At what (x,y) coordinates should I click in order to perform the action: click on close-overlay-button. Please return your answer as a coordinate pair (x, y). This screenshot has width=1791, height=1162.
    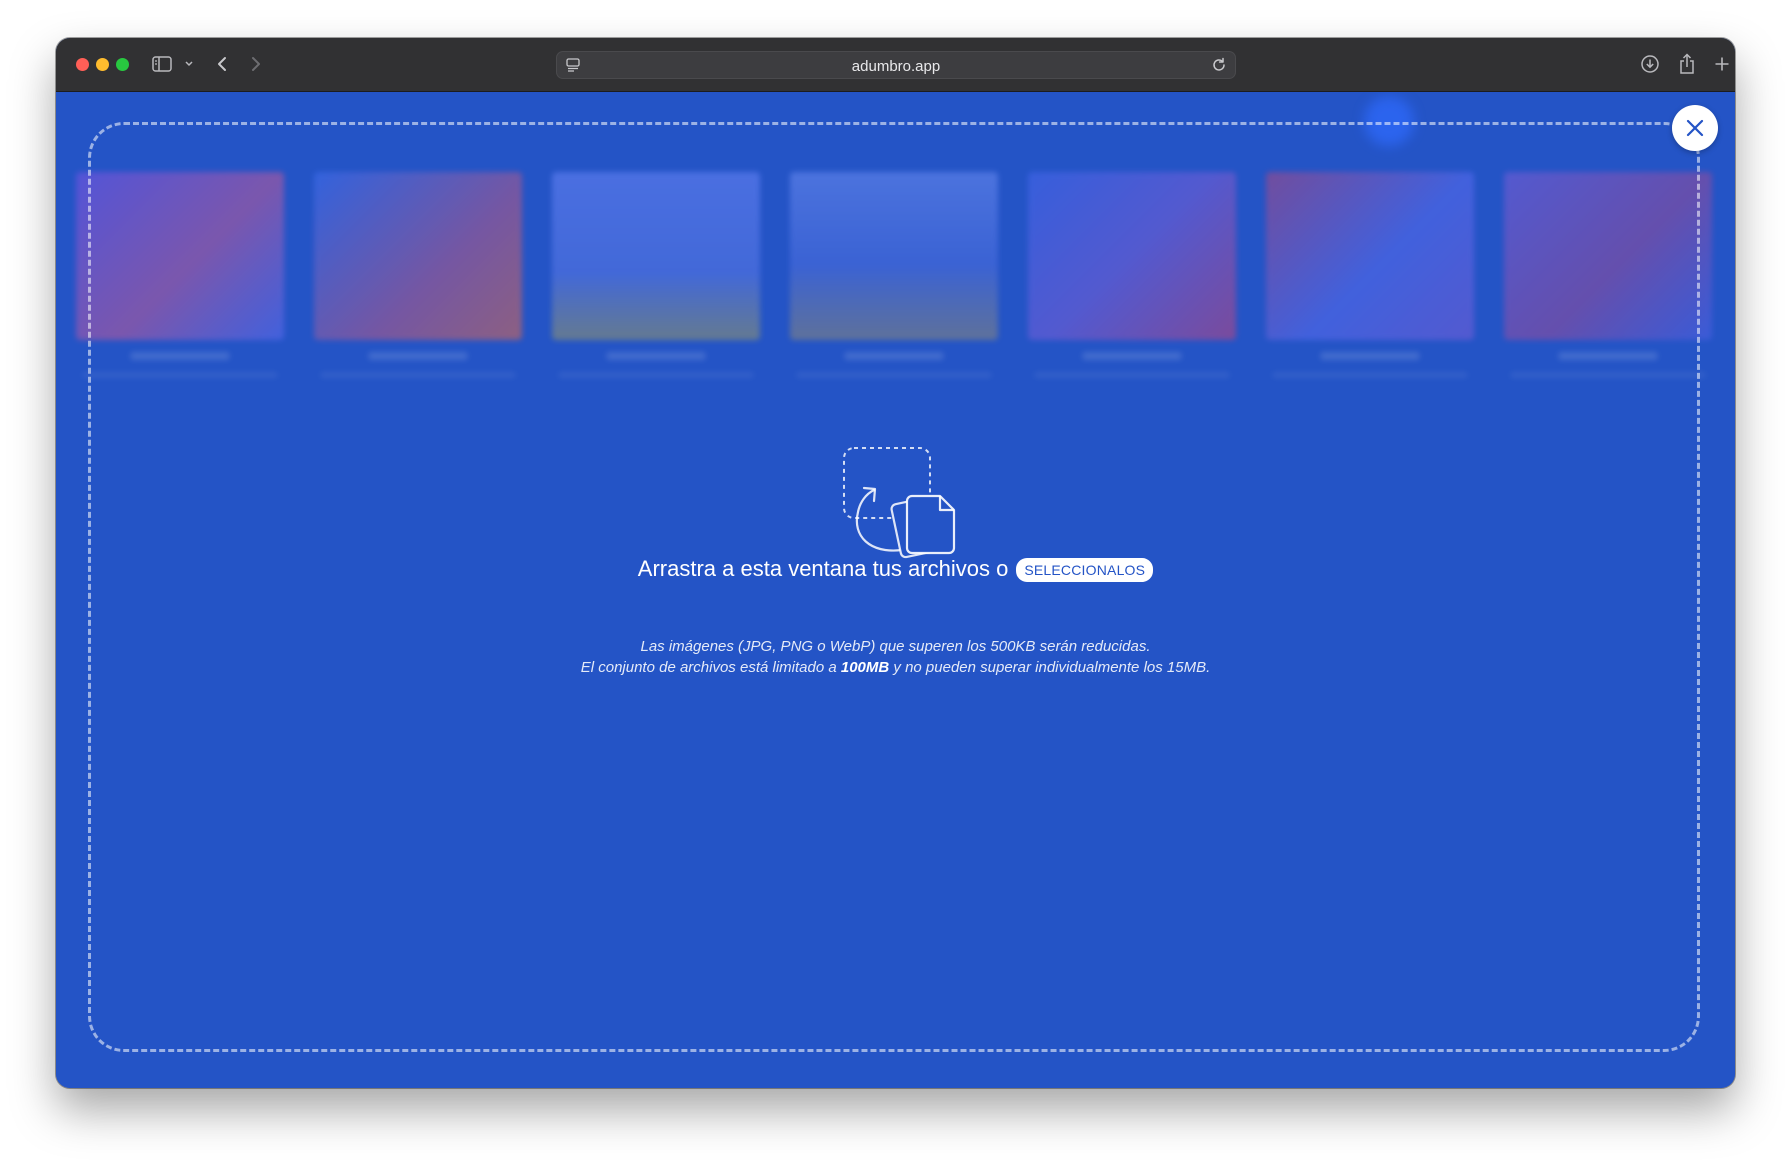
    Looking at the image, I should click on (1695, 128).